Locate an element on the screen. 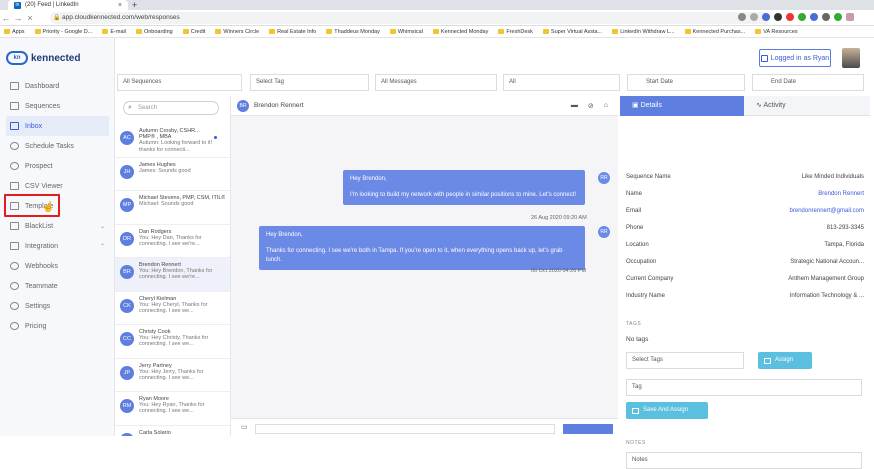 Image resolution: width=874 pixels, height=469 pixels. archive-icon: ▬ is located at coordinates (574, 106).